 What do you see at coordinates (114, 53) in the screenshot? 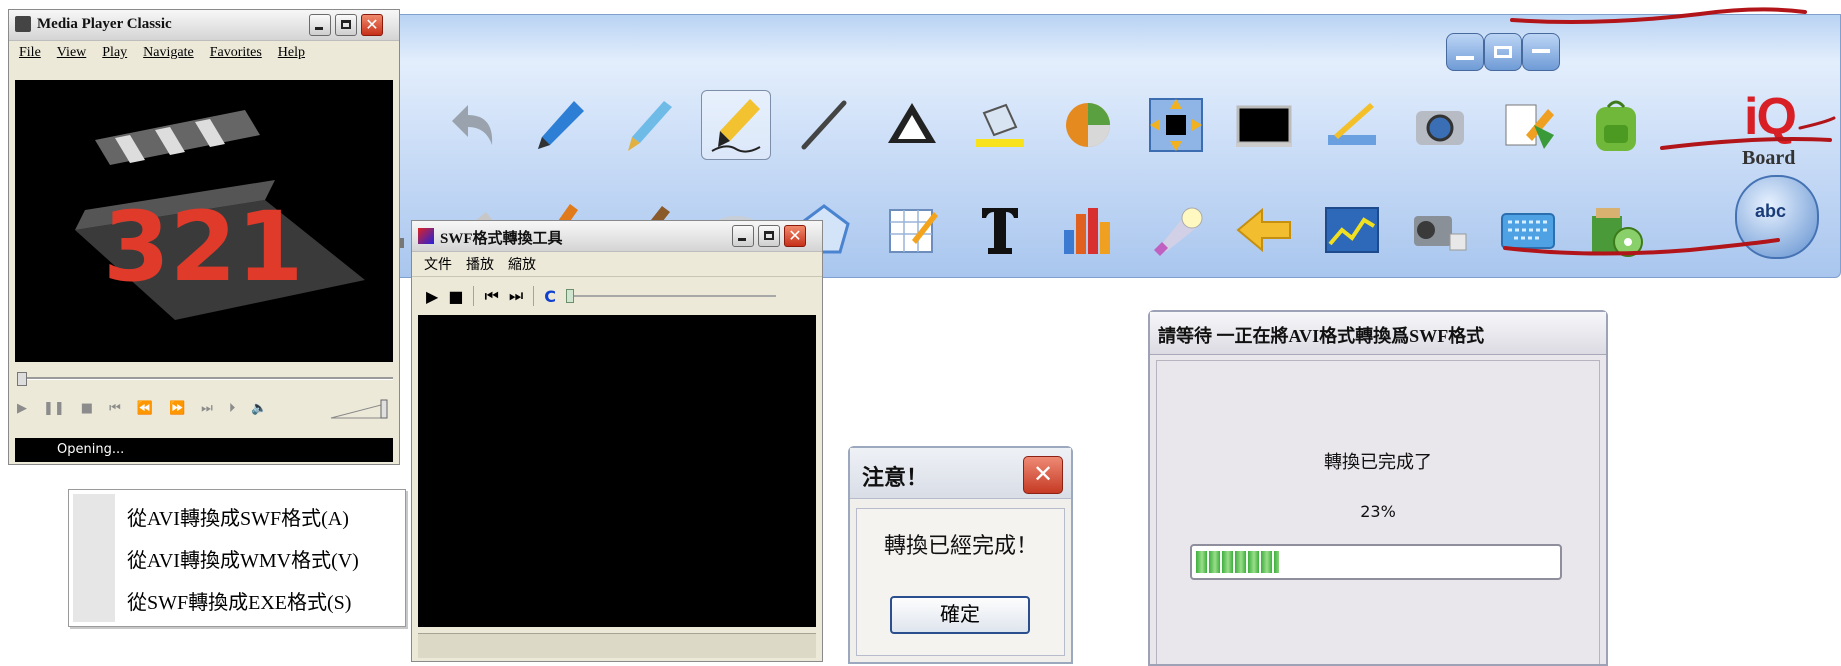
I see `mpc-menu-play: Play` at bounding box center [114, 53].